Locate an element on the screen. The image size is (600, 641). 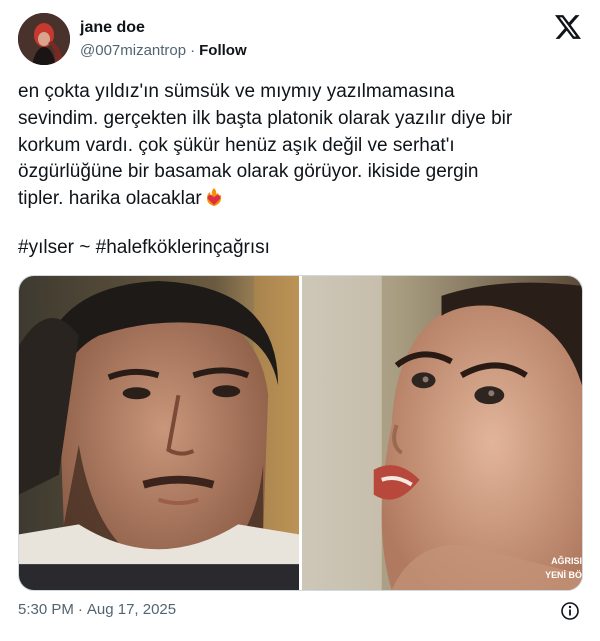
watermark-line2: YENİ BÖLÜM is located at coordinates (563, 575).